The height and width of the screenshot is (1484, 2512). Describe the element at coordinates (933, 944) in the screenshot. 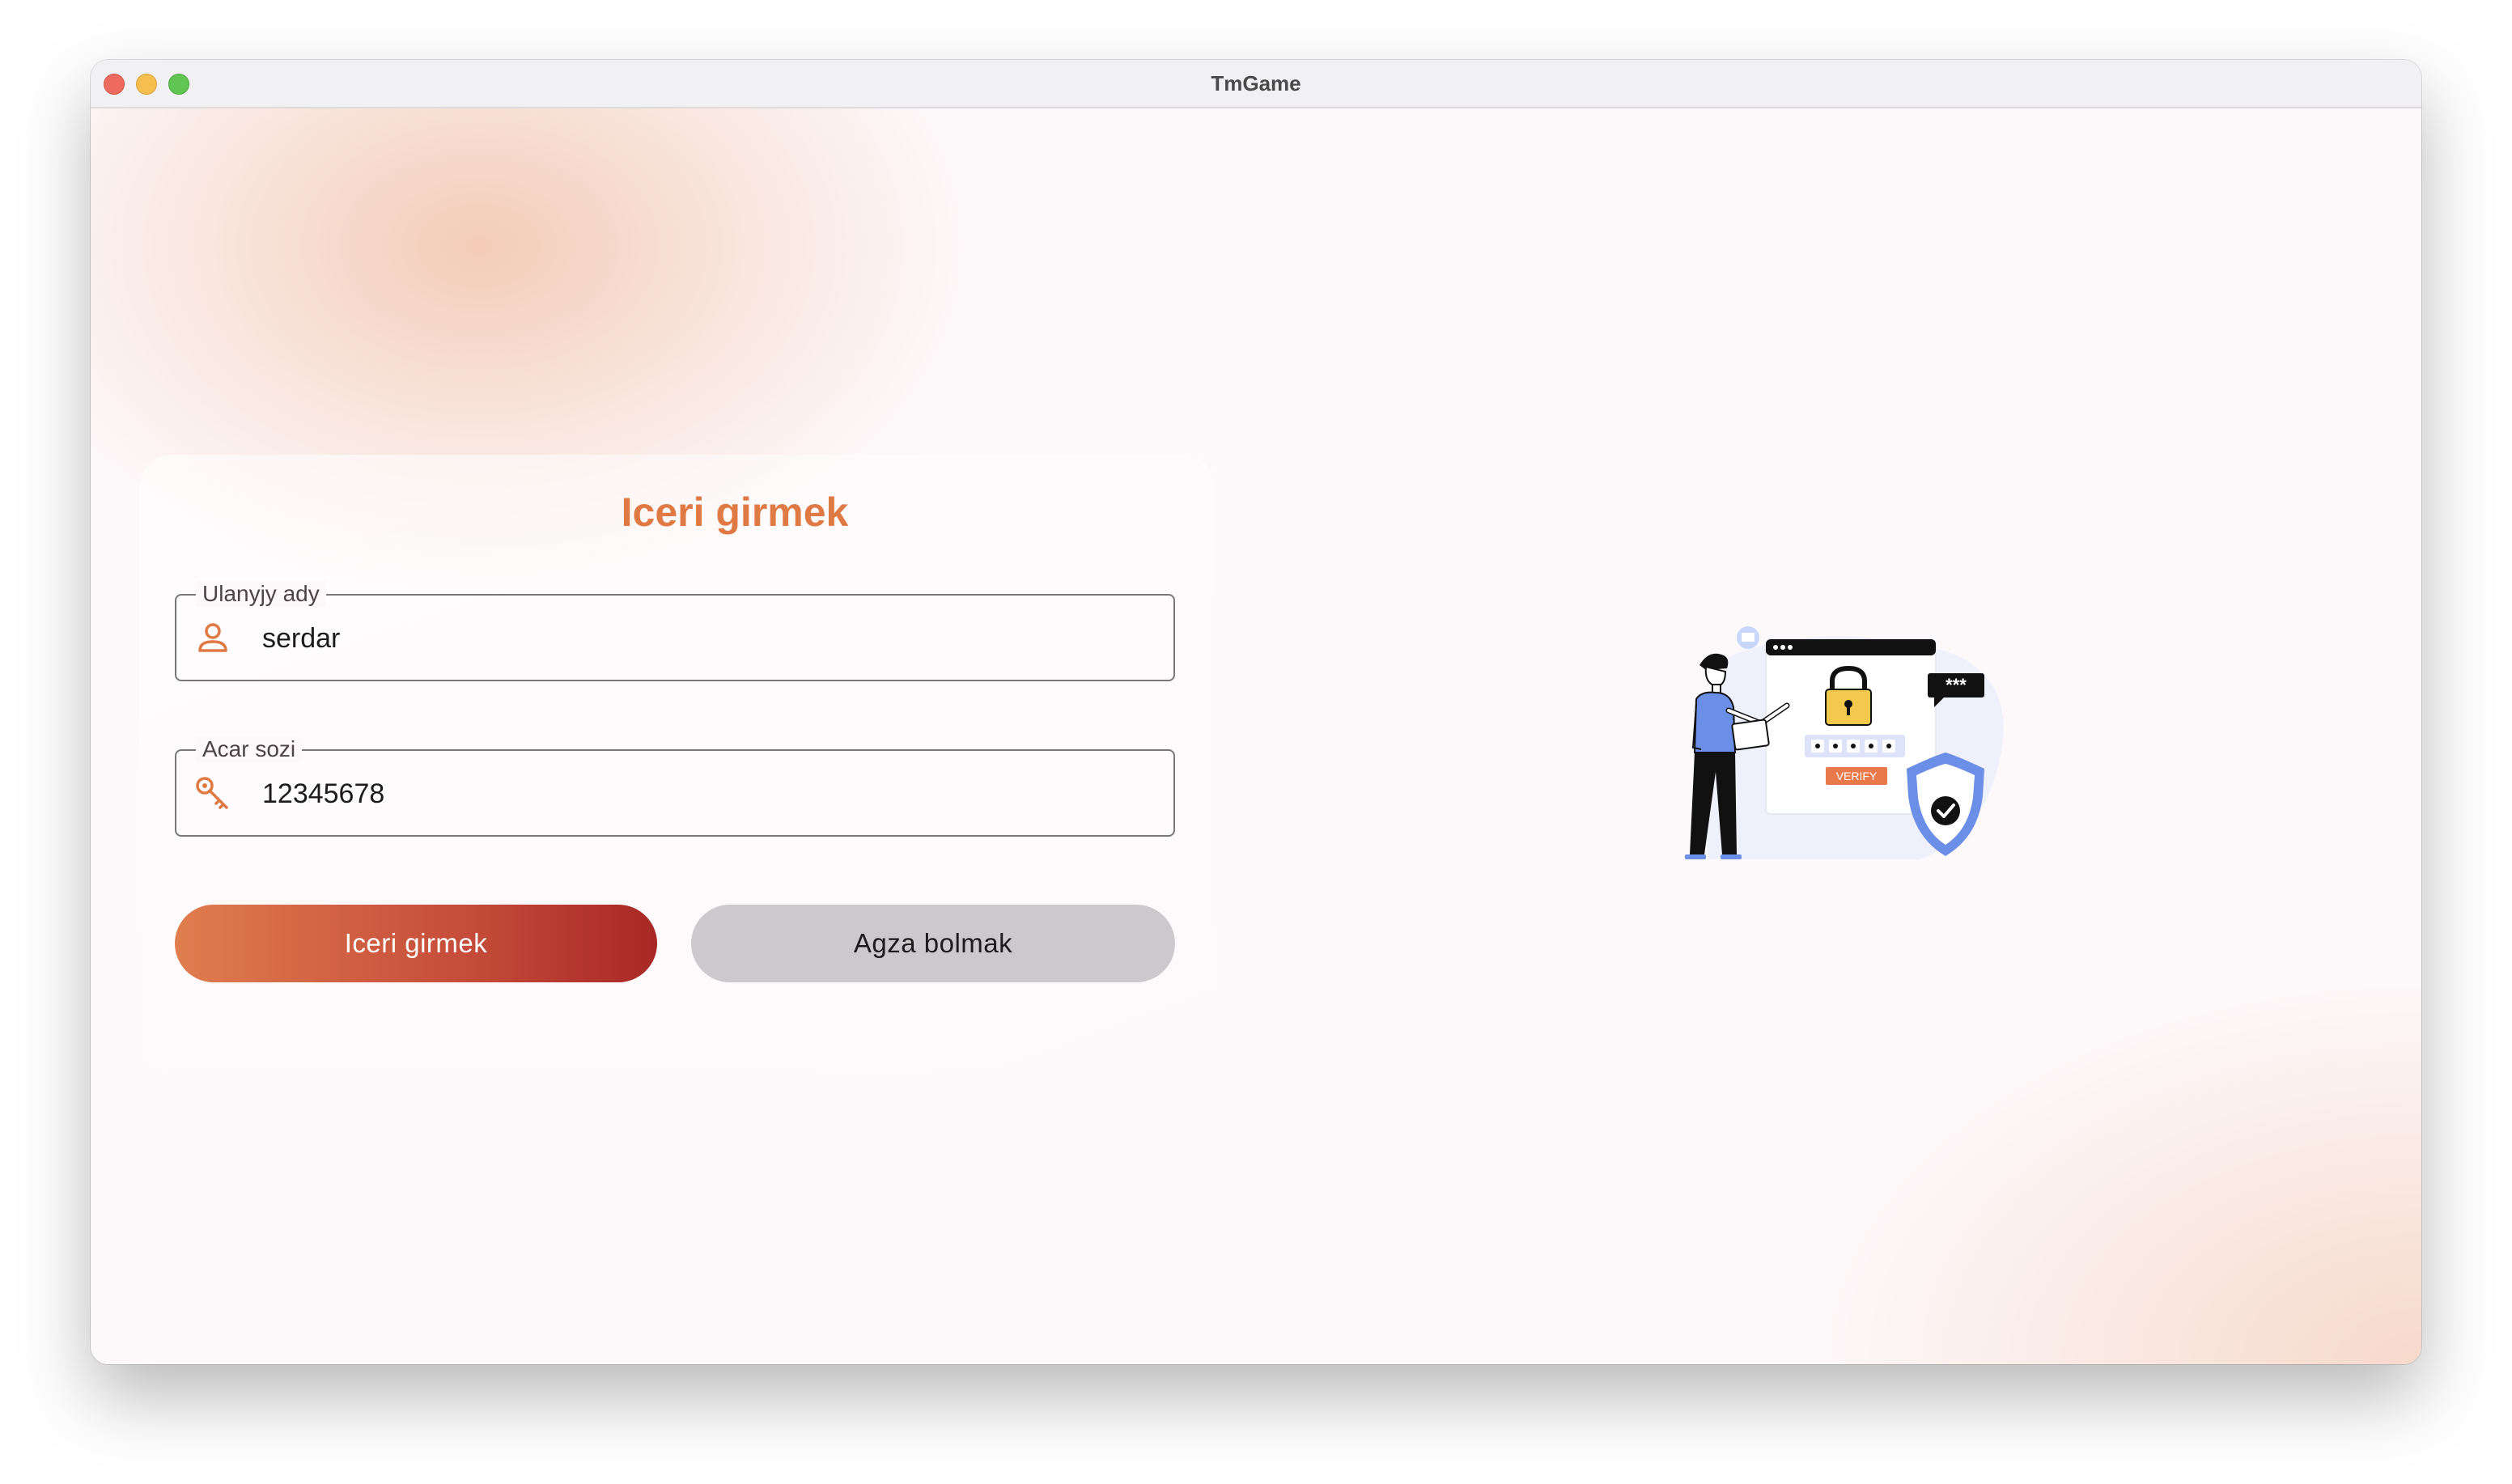

I see `register-button: Agza bolmak` at that location.